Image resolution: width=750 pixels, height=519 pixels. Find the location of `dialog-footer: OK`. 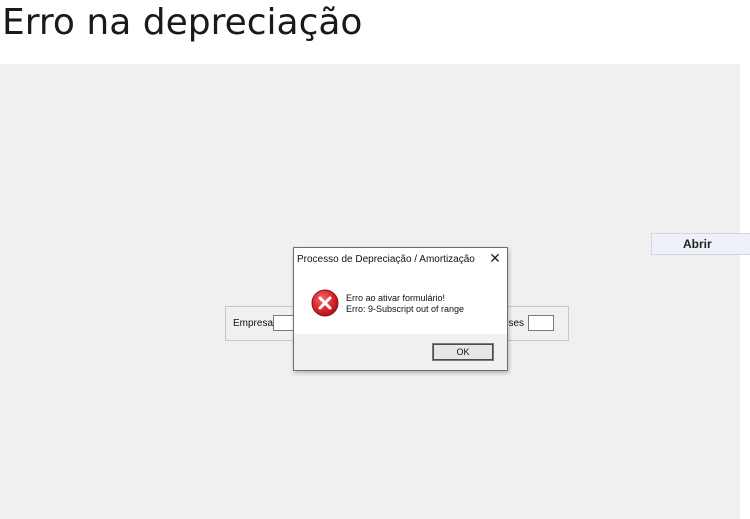

dialog-footer: OK is located at coordinates (400, 352).